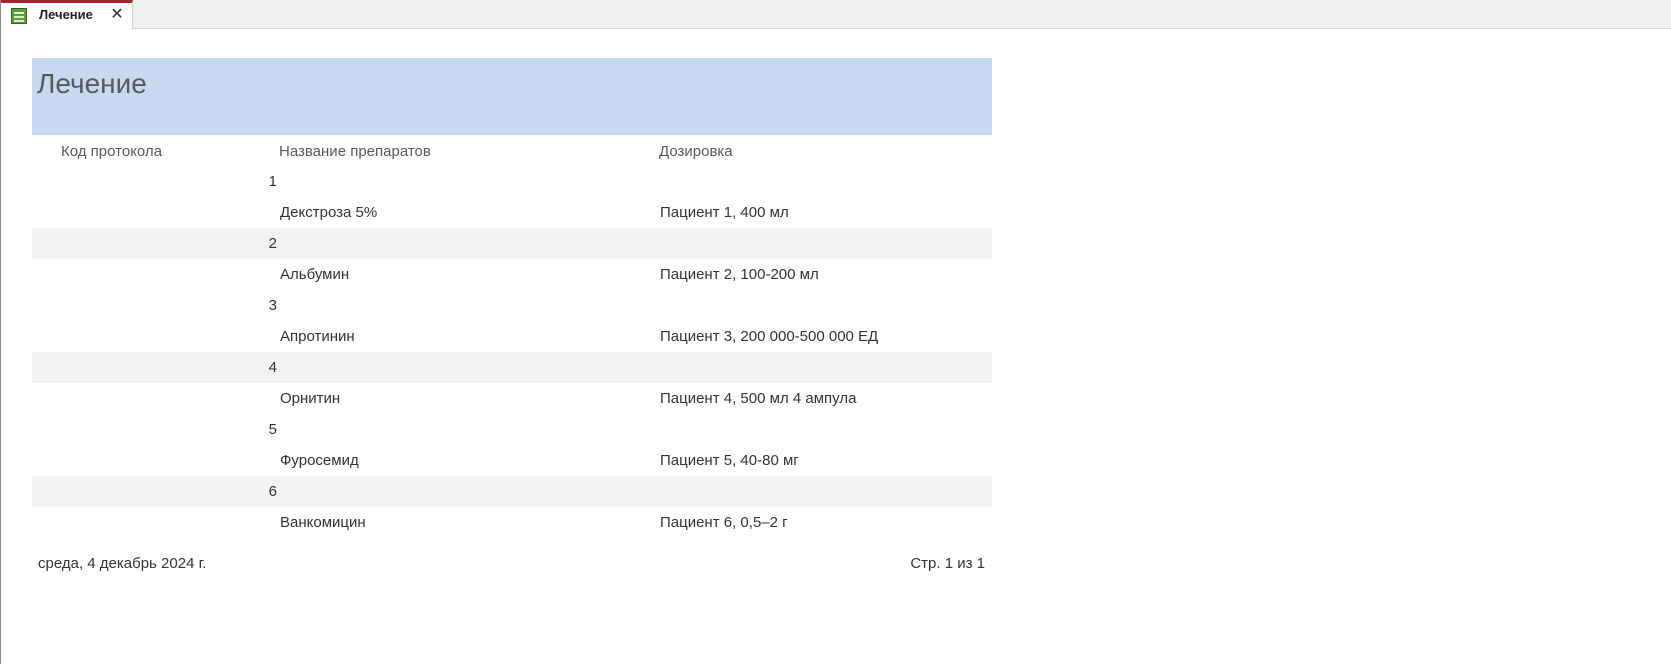 Image resolution: width=1671 pixels, height=664 pixels. Describe the element at coordinates (729, 460) in the screenshot. I see `dosage: Пациент 5, 40-80 мг` at that location.